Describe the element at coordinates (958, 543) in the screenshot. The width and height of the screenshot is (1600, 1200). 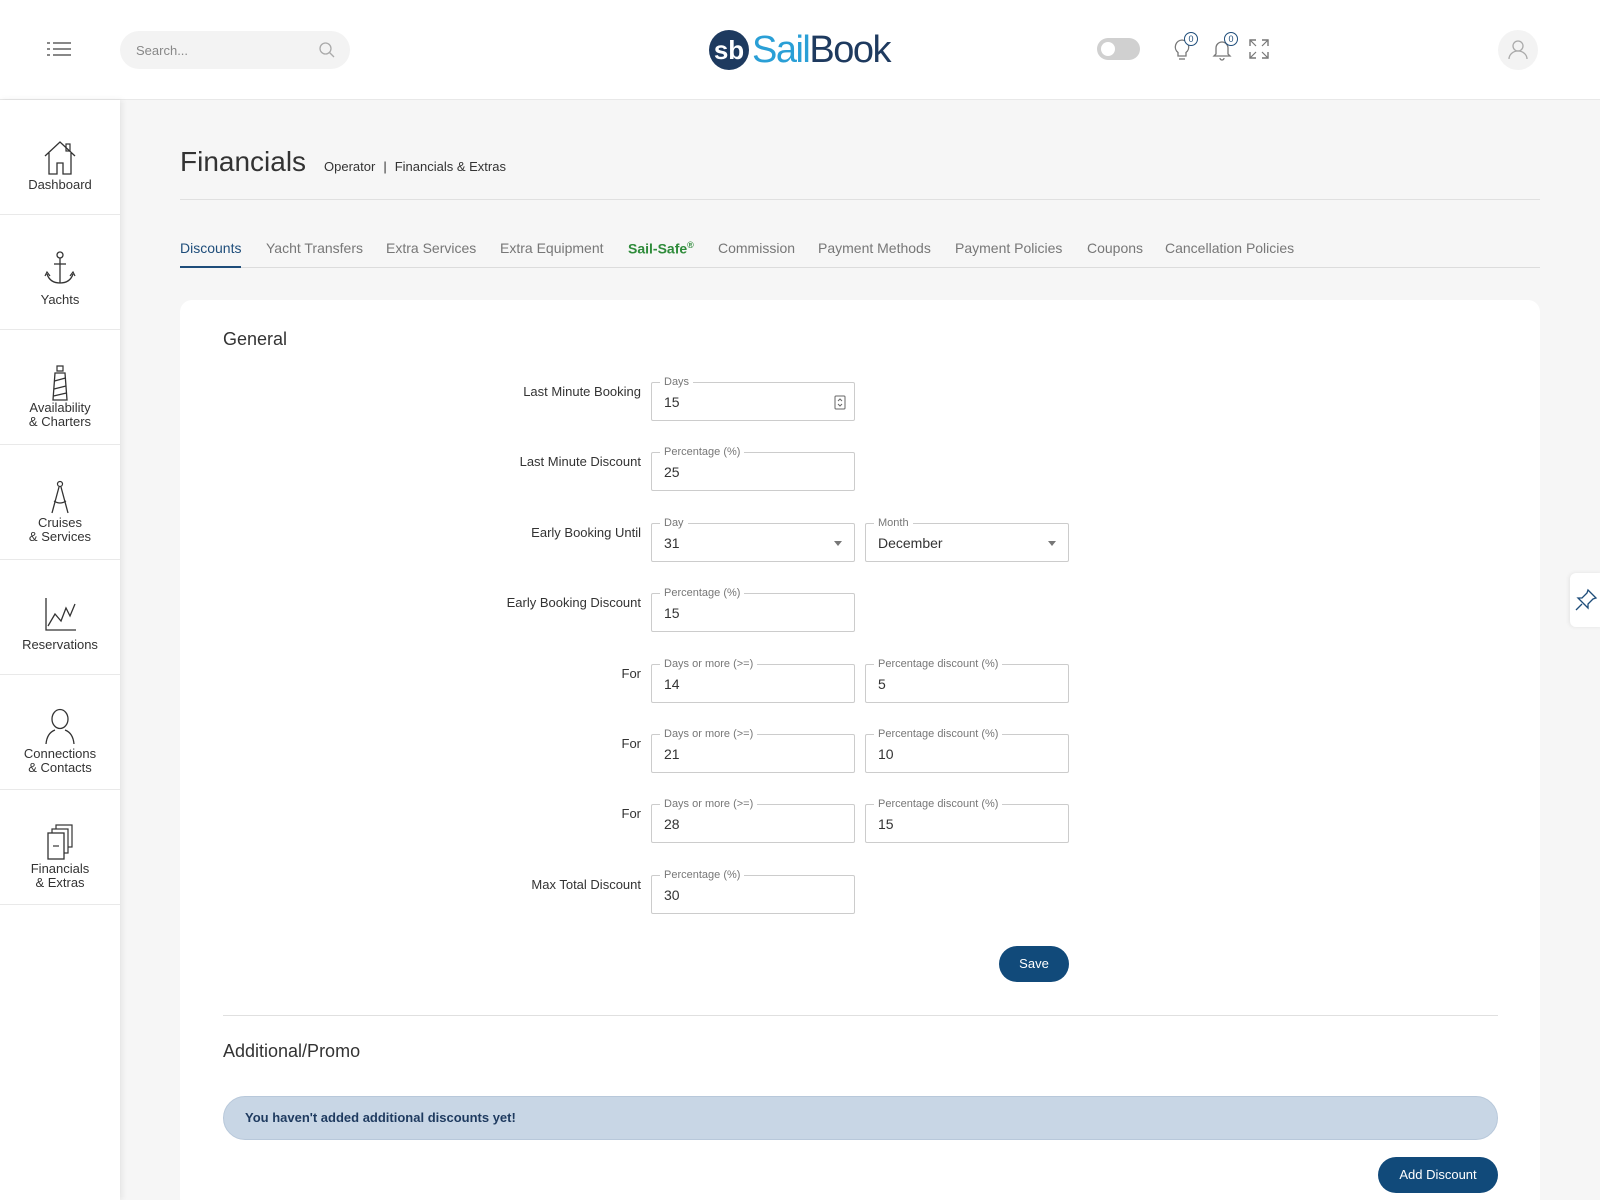
I see `early-booking-month-value` at that location.